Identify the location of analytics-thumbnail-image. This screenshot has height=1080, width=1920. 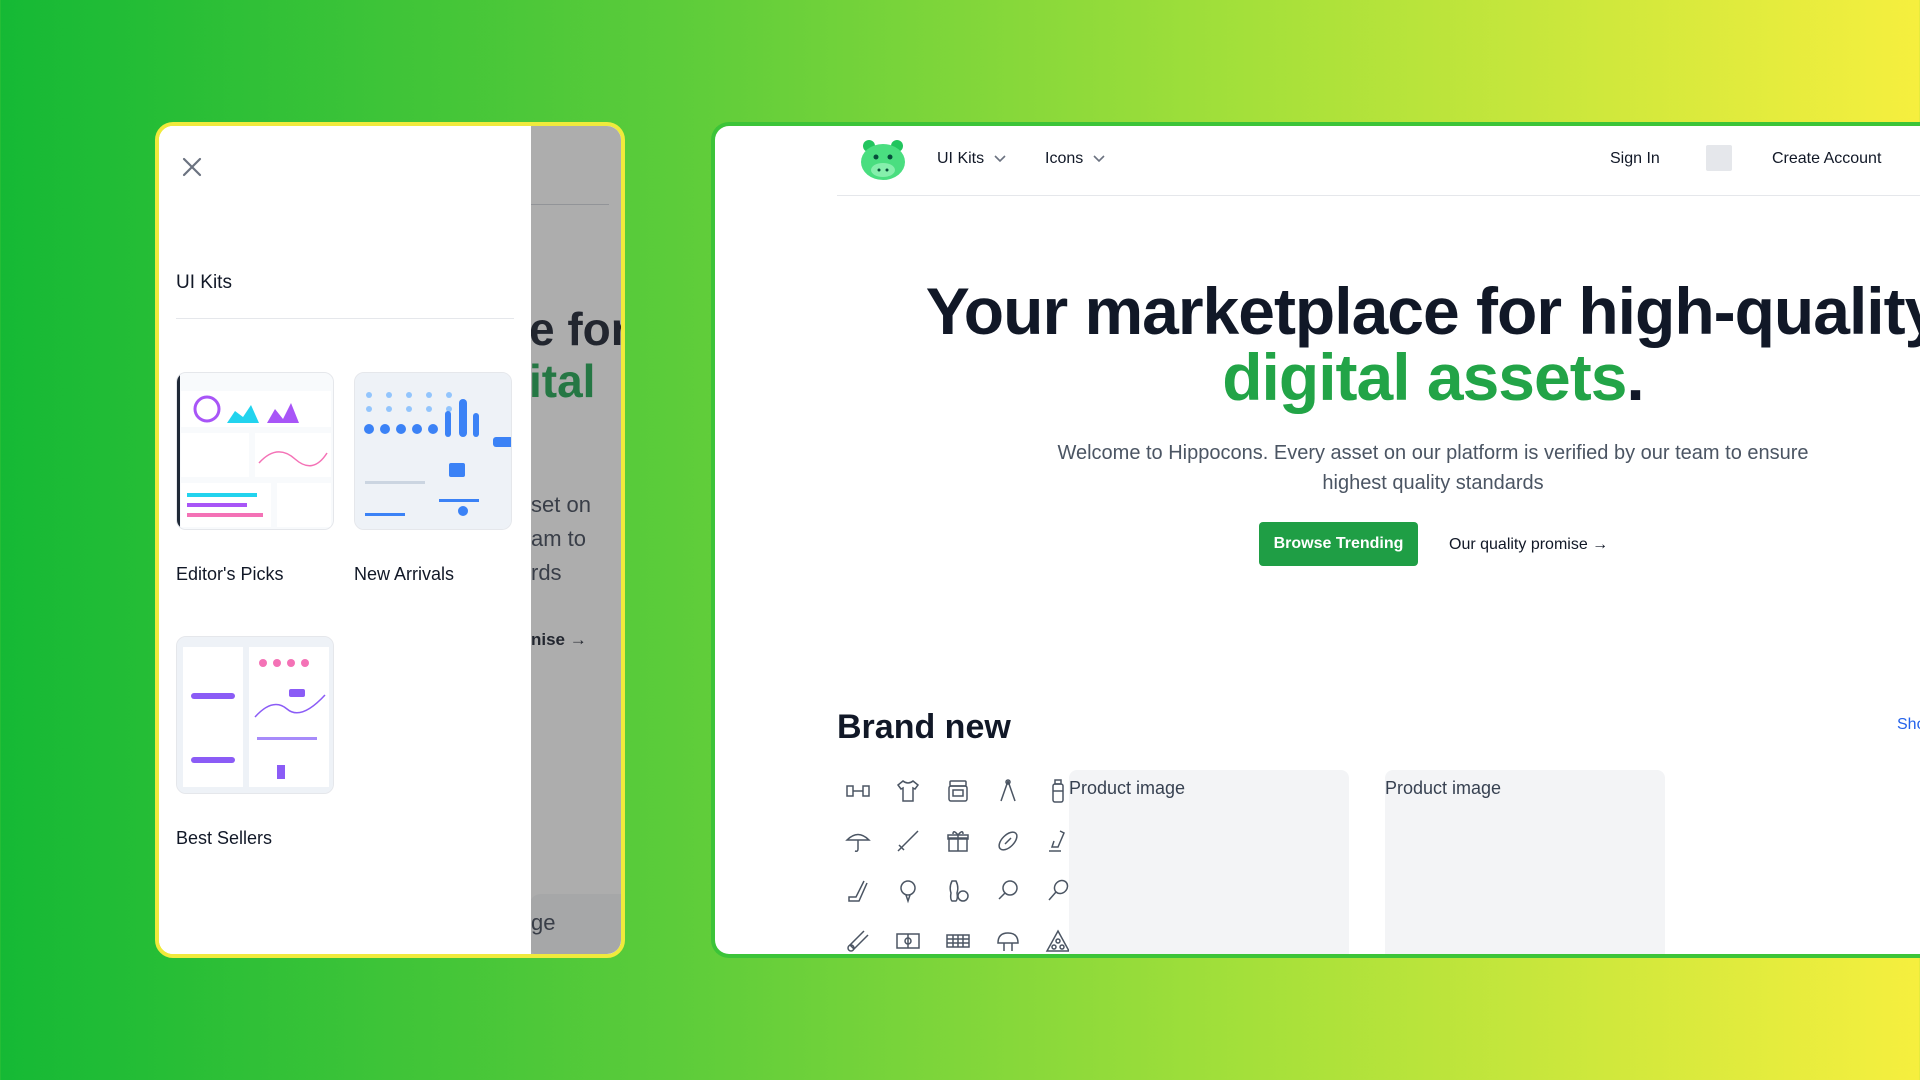
(255, 715).